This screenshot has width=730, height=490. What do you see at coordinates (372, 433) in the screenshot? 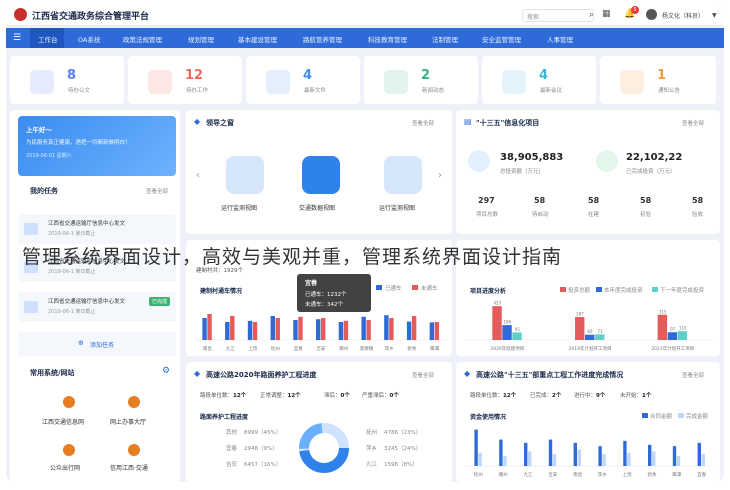
I see `row-name: 抚州` at bounding box center [372, 433].